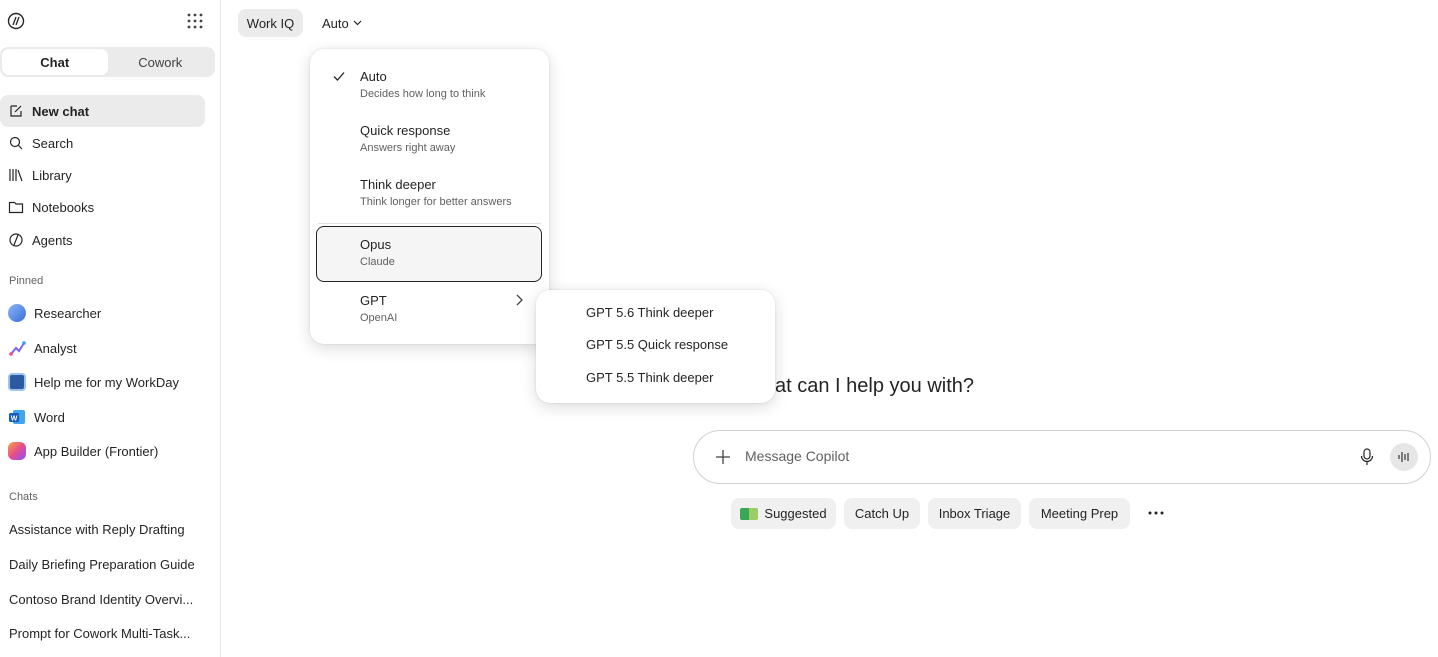 The image size is (1438, 657). I want to click on pinned-heading: Pinned, so click(26, 281).